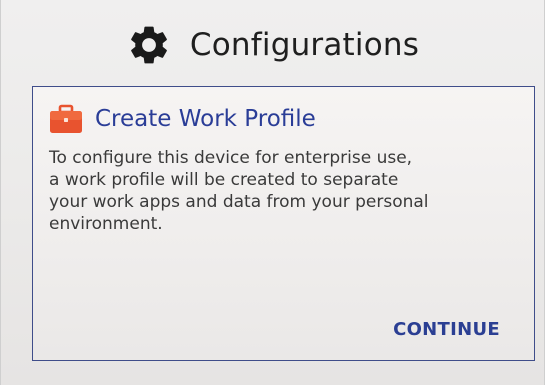 The height and width of the screenshot is (385, 545). What do you see at coordinates (205, 119) in the screenshot?
I see `card-title: Create Work Profile` at bounding box center [205, 119].